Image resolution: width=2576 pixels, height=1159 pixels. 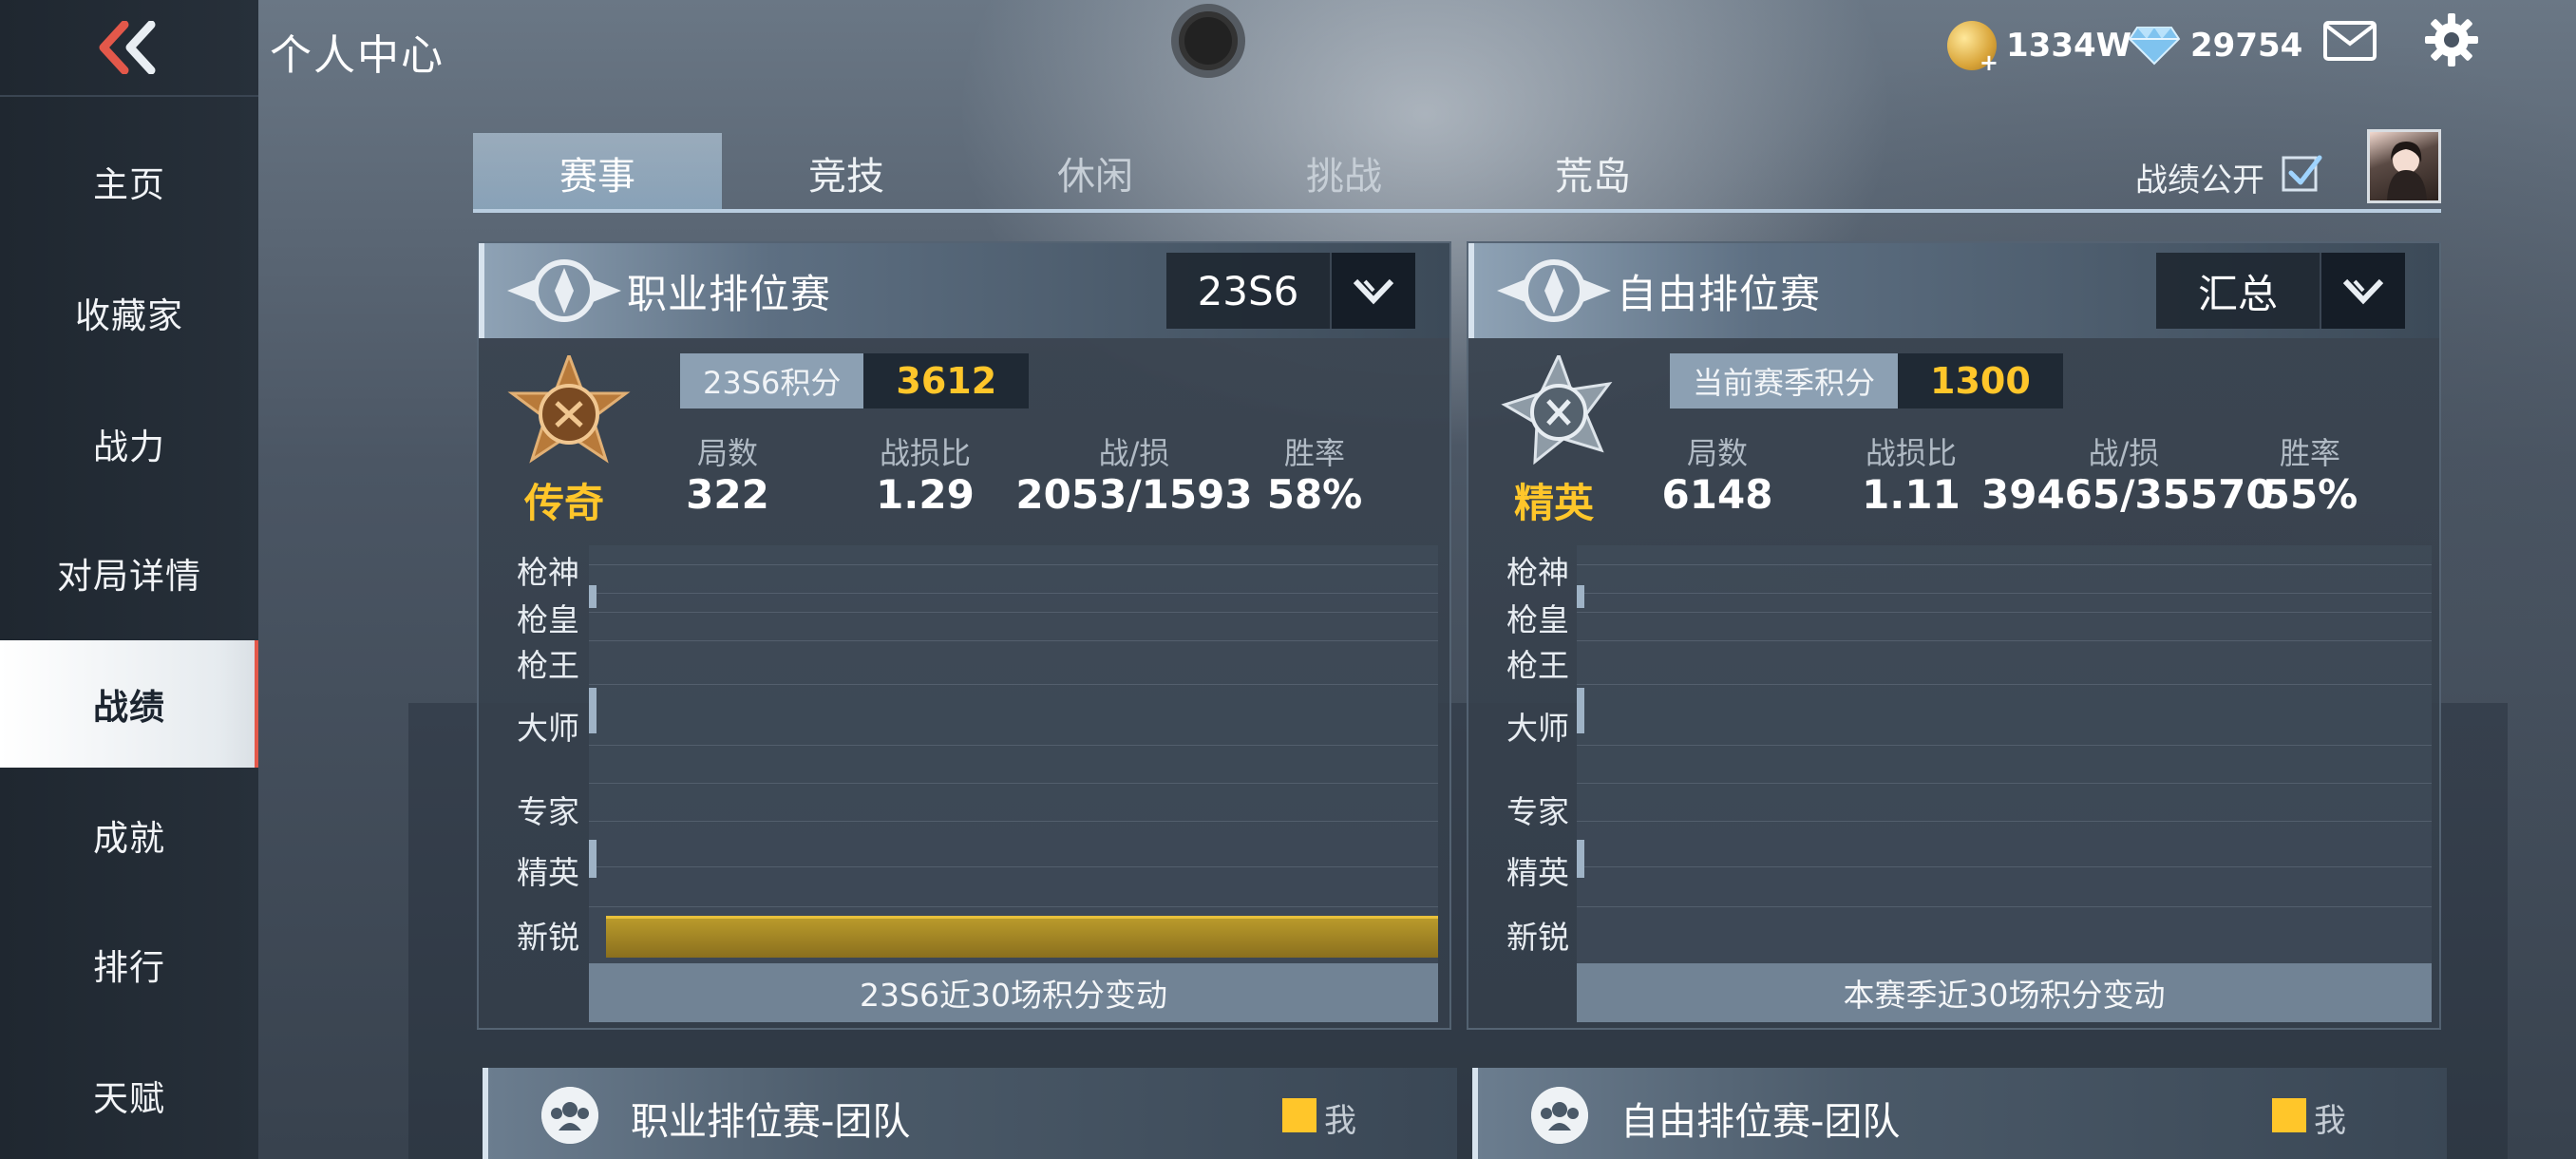 I want to click on public-record-checkbox, so click(x=2302, y=173).